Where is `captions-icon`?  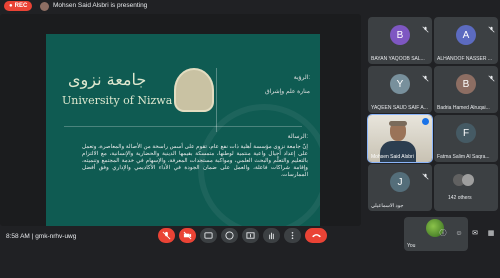 captions-icon is located at coordinates (208, 235).